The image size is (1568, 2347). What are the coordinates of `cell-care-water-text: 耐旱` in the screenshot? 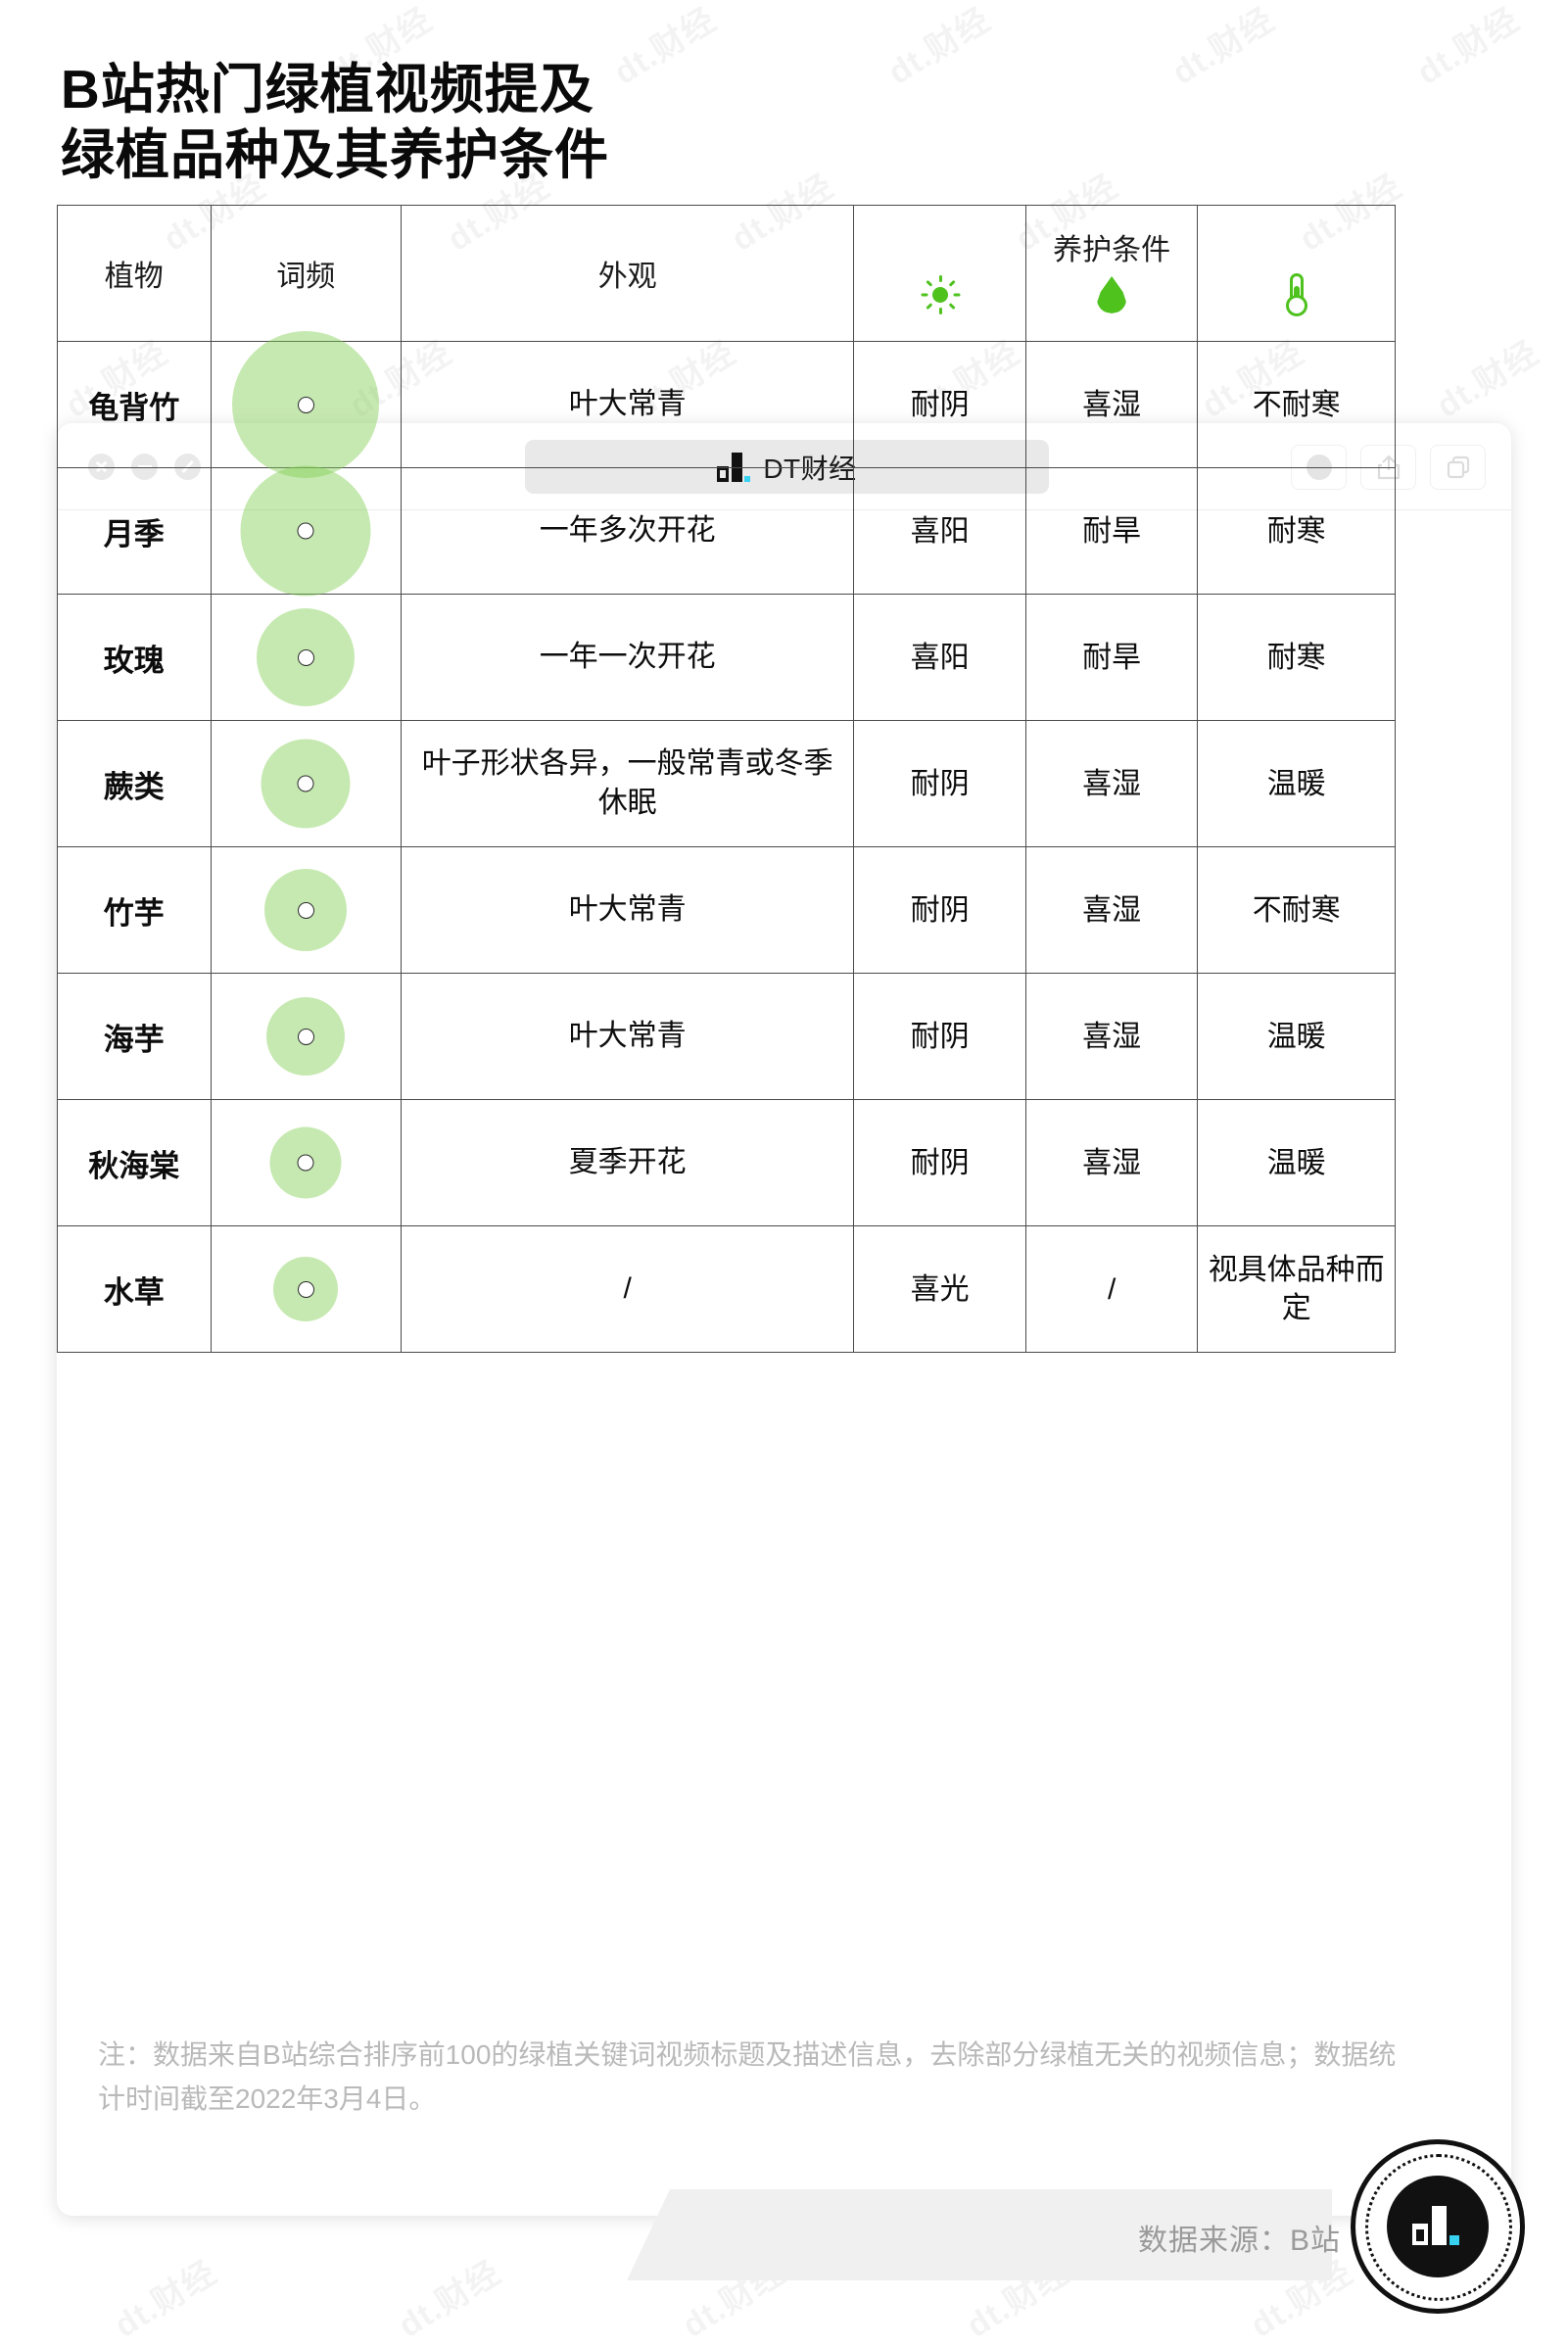 It's located at (1112, 658).